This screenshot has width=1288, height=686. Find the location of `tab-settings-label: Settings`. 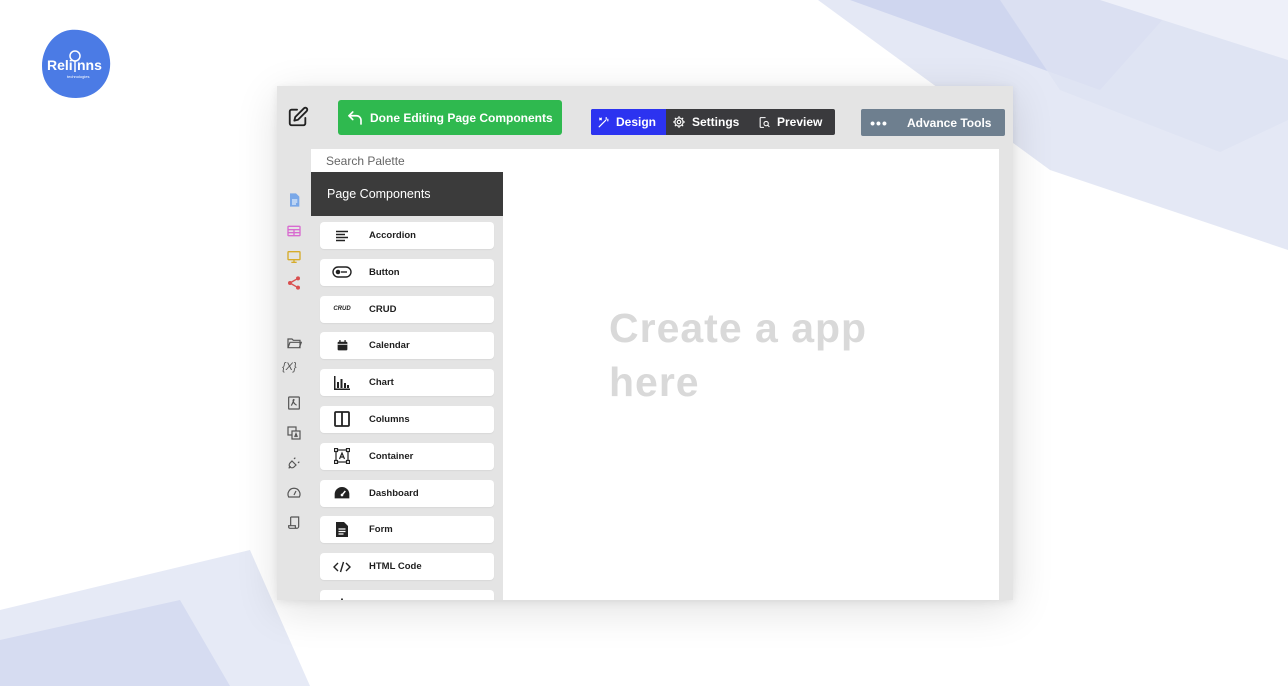

tab-settings-label: Settings is located at coordinates (716, 122).